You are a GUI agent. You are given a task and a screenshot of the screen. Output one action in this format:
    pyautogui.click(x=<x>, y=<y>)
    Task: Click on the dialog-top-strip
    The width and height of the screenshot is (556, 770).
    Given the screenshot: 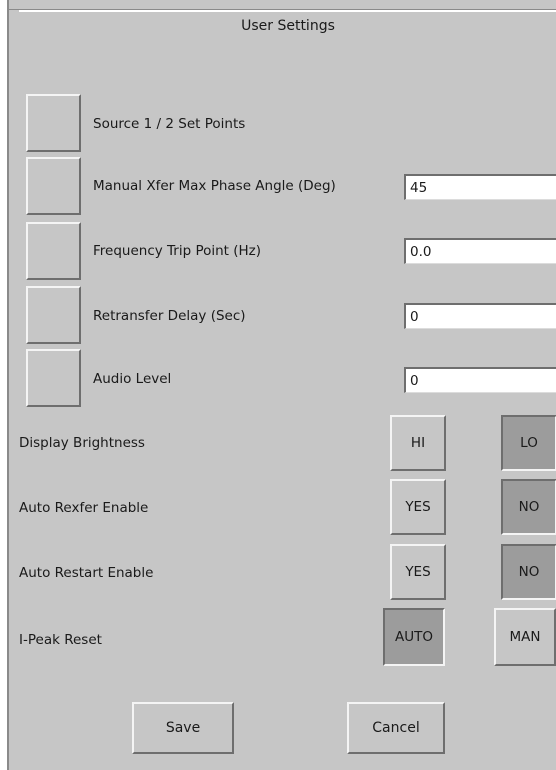 What is the action you would take?
    pyautogui.click(x=282, y=5)
    